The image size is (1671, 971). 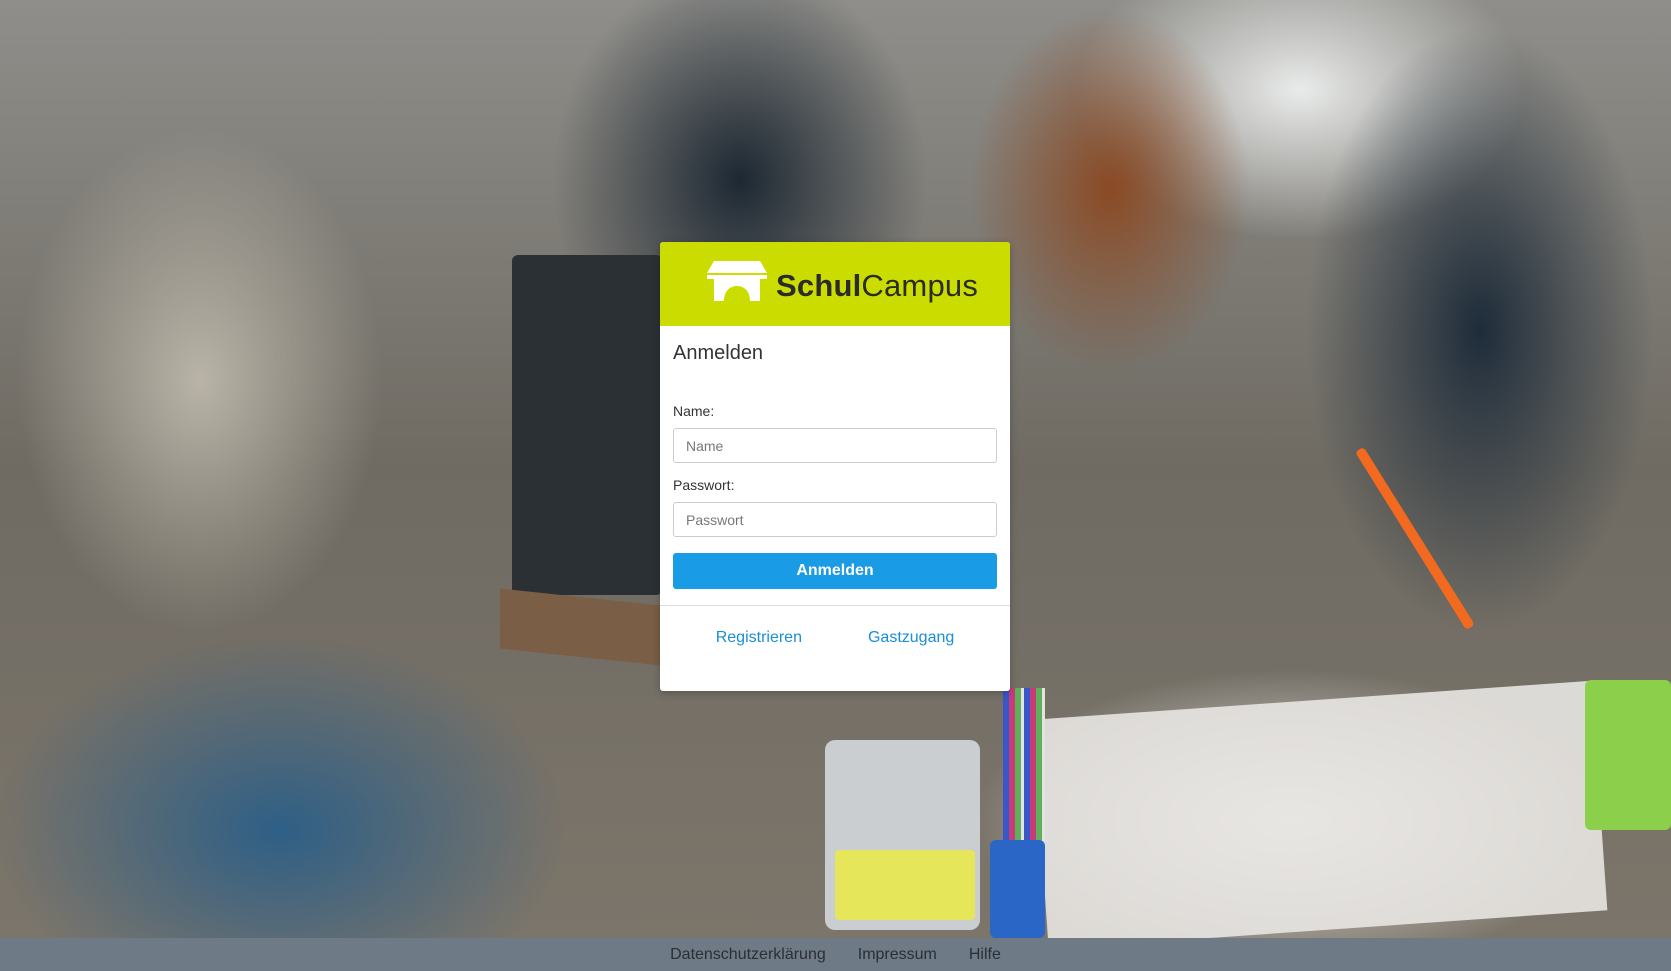 What do you see at coordinates (1320, 815) in the screenshot?
I see `background-paper` at bounding box center [1320, 815].